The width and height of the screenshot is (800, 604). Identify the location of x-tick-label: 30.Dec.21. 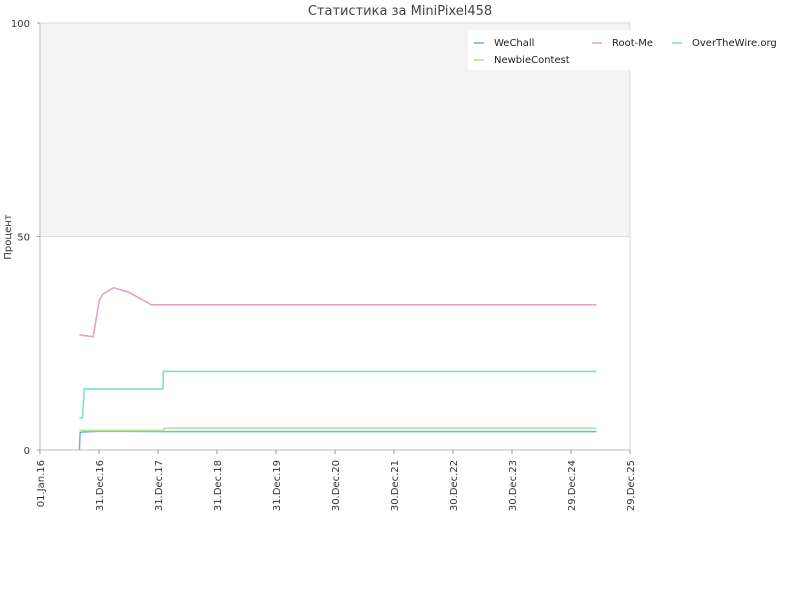
(395, 485).